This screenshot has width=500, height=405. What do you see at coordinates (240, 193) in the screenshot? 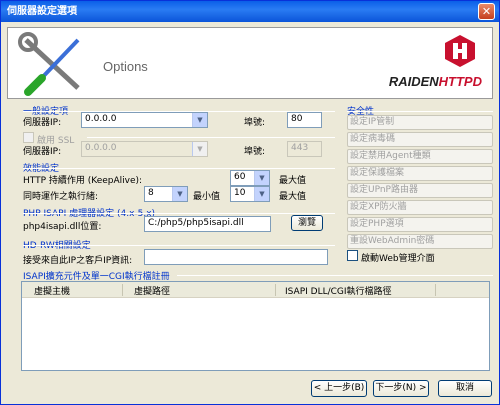
I see `threads-max-value: 10` at bounding box center [240, 193].